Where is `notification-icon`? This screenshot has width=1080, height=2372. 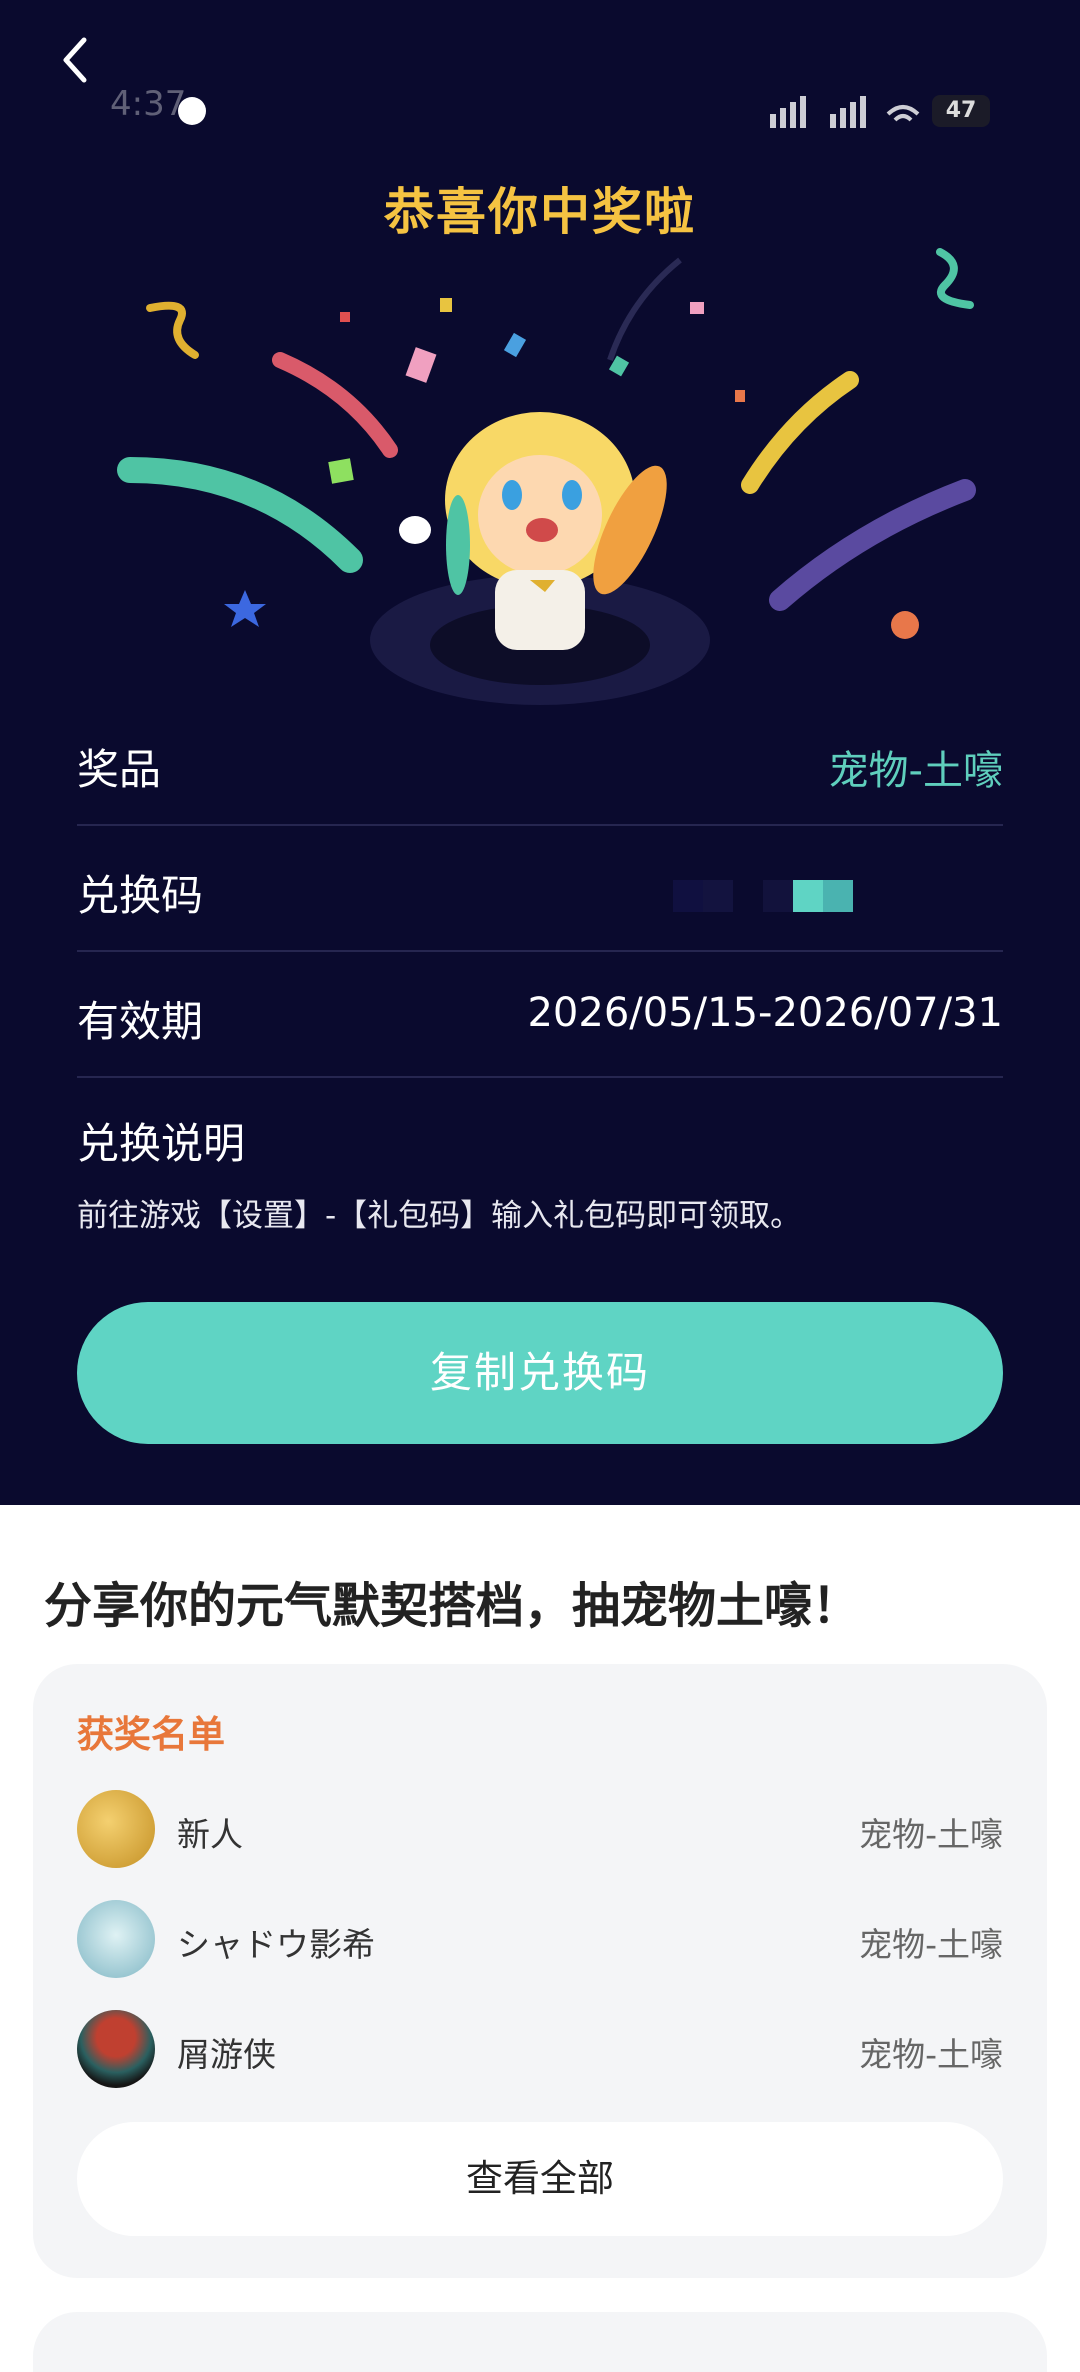
notification-icon is located at coordinates (192, 111).